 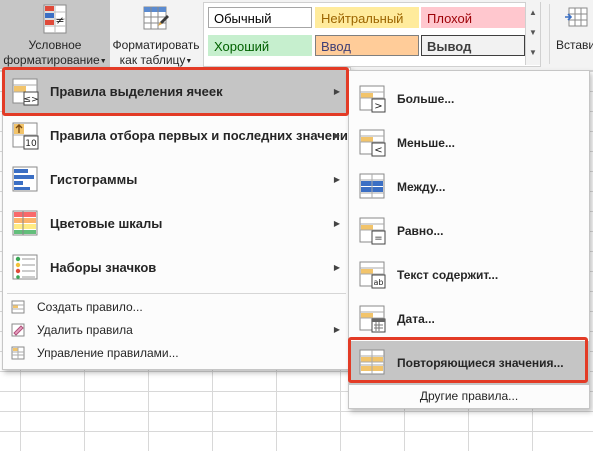 I want to click on cell-style-label: Обычный, so click(x=243, y=18).